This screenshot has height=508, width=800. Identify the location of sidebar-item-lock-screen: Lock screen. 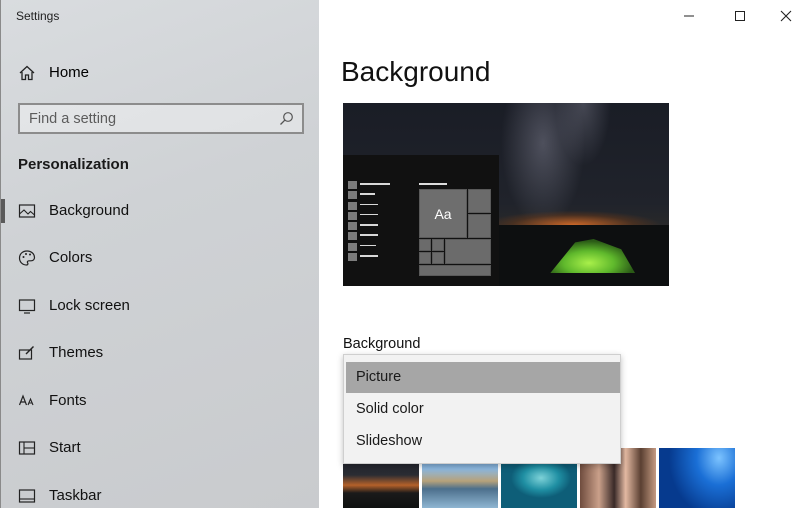
(160, 306).